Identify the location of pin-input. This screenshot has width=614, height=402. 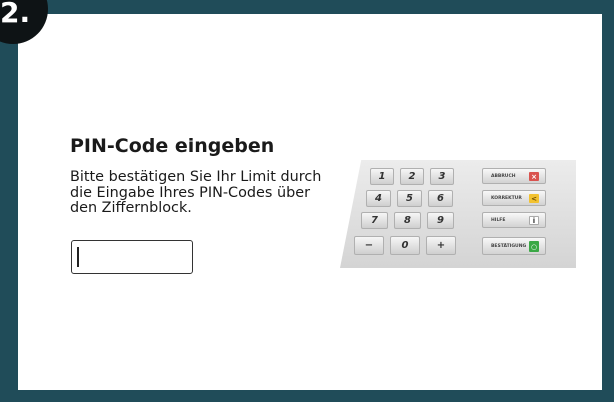
(132, 257).